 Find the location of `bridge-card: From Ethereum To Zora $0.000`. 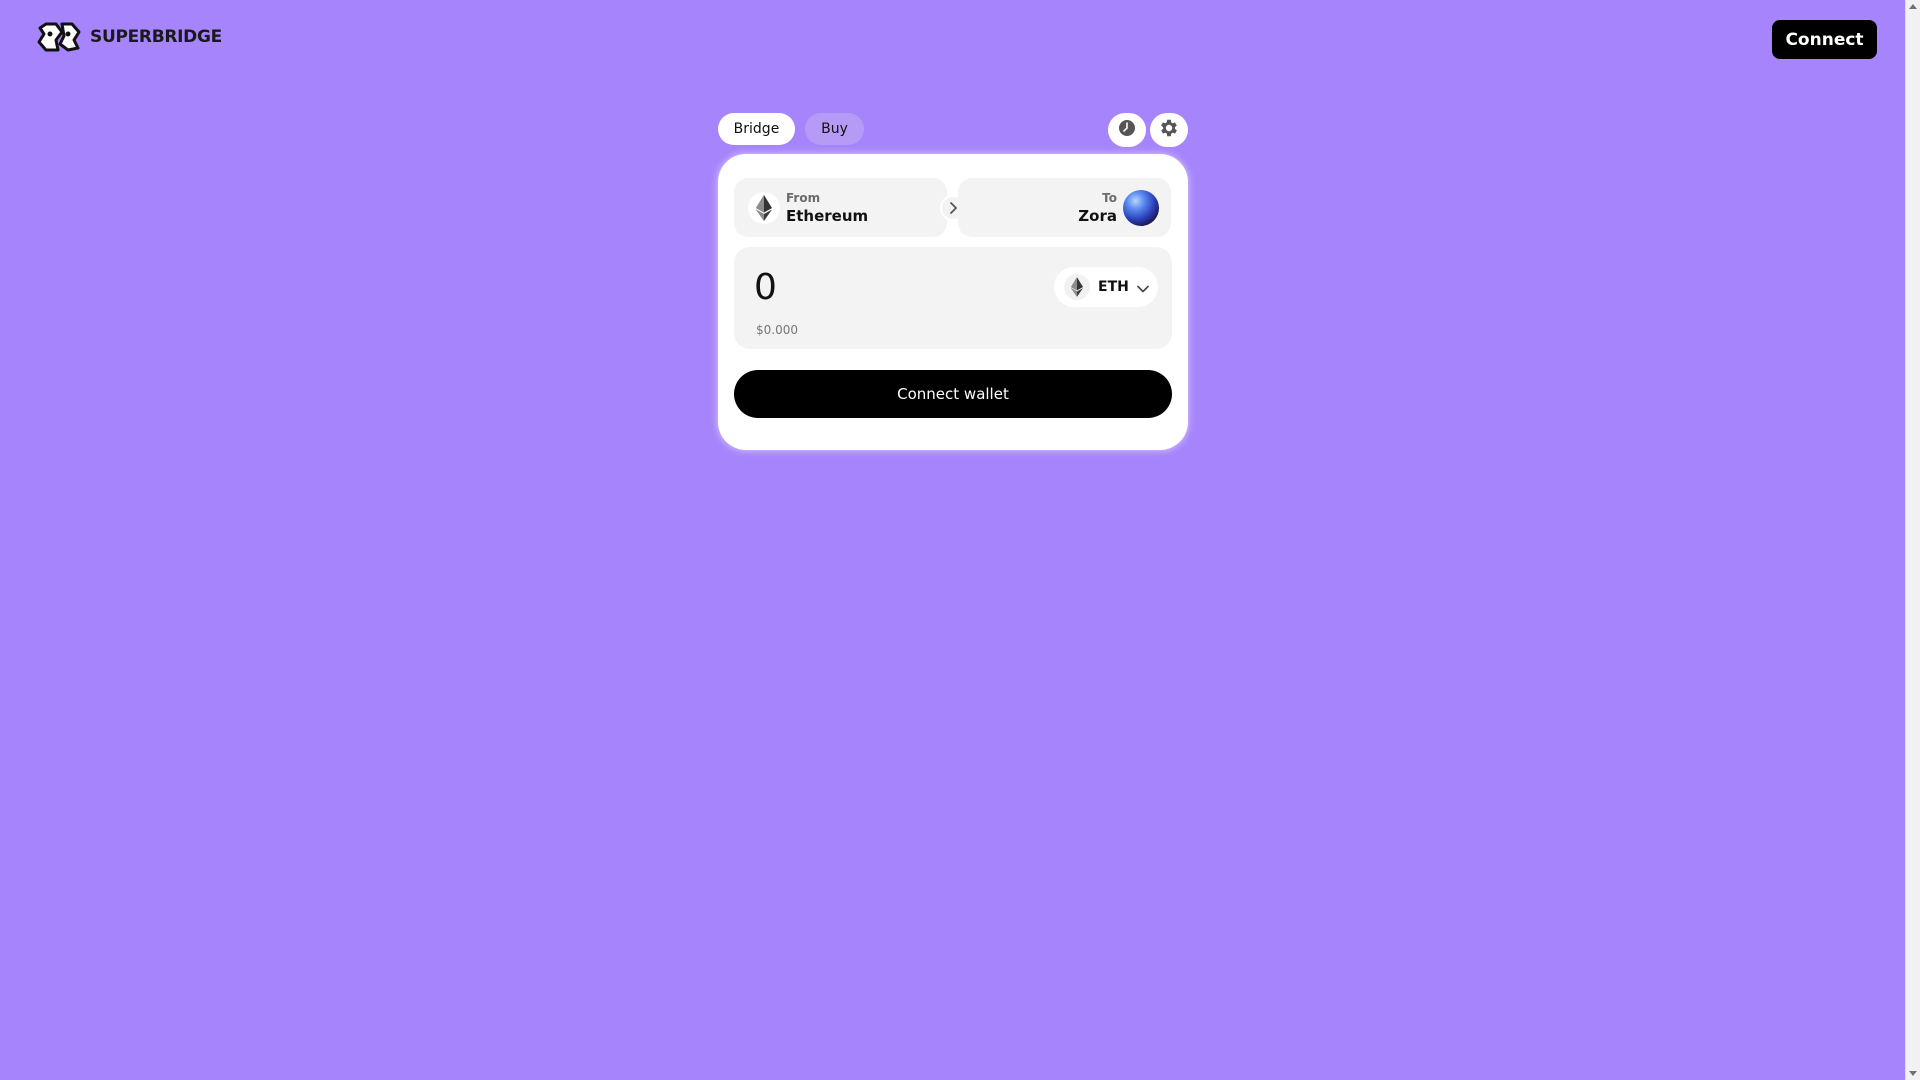

bridge-card: From Ethereum To Zora $0.000 is located at coordinates (953, 302).